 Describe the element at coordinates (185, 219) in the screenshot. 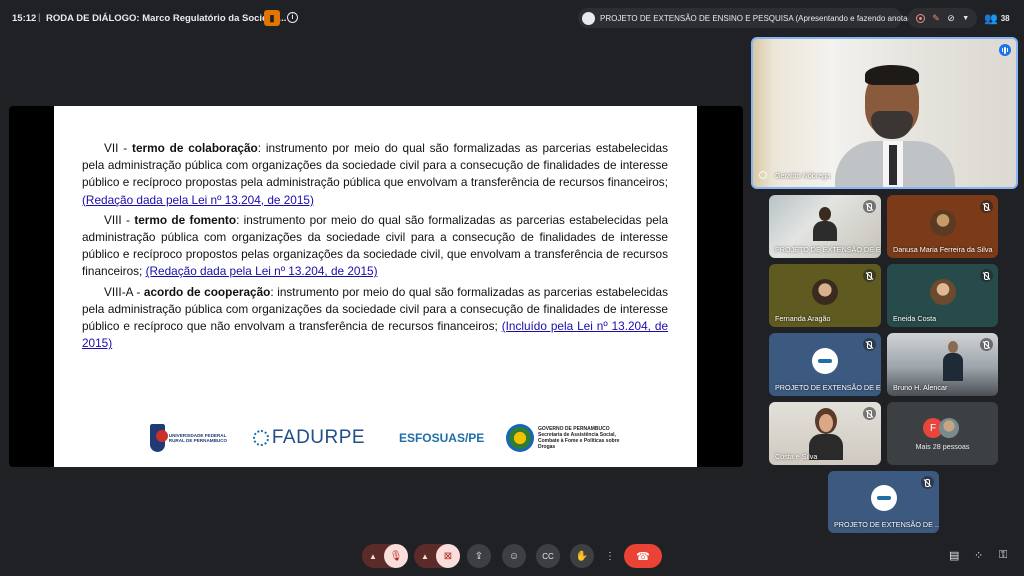

I see `p2-term: termo de fomento` at that location.